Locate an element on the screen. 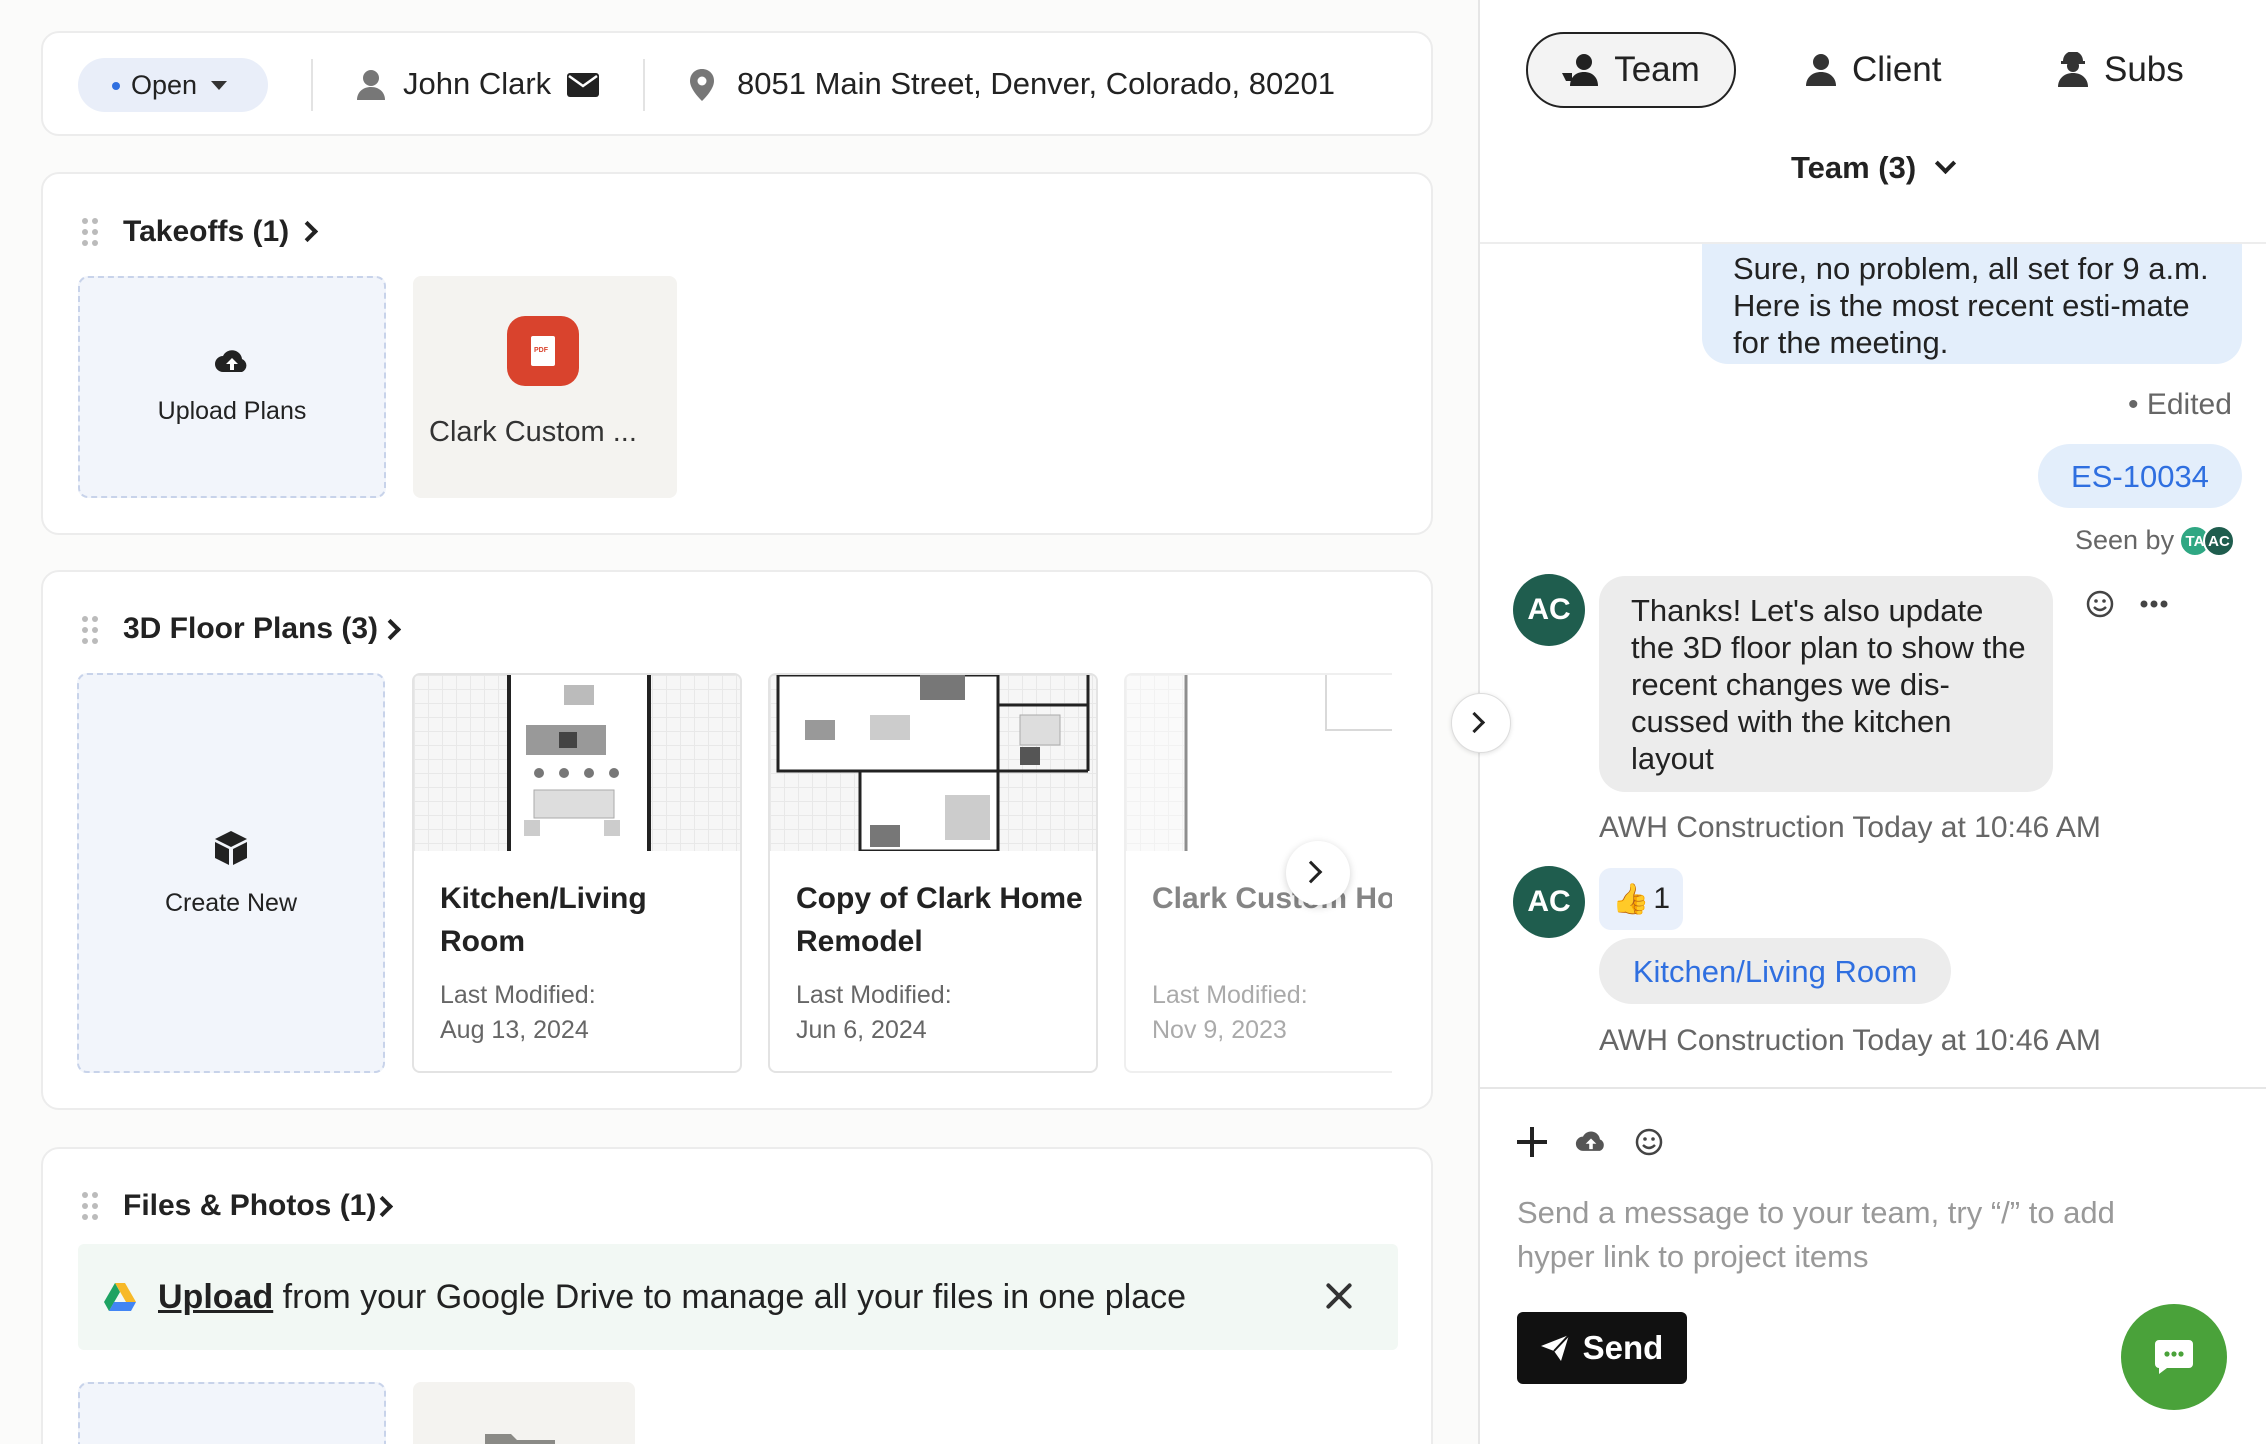 The height and width of the screenshot is (1444, 2266). upload-plans-button: Upload Plans is located at coordinates (232, 387).